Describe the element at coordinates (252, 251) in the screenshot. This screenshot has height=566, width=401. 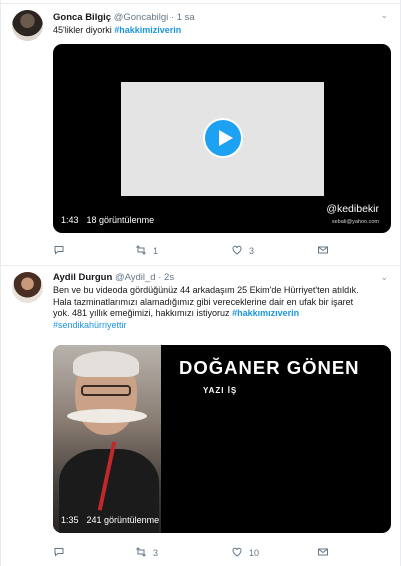
I see `like-count: 3` at that location.